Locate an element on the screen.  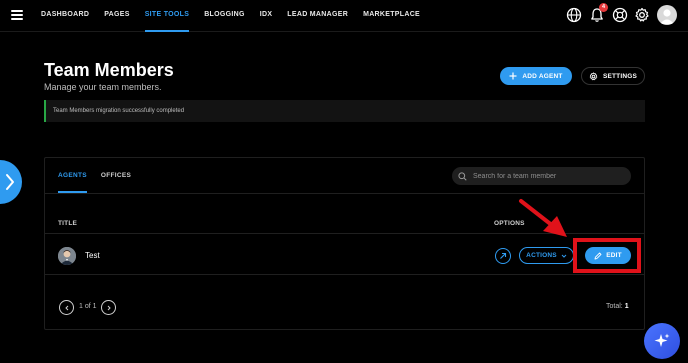
ai-assistant-button is located at coordinates (662, 341).